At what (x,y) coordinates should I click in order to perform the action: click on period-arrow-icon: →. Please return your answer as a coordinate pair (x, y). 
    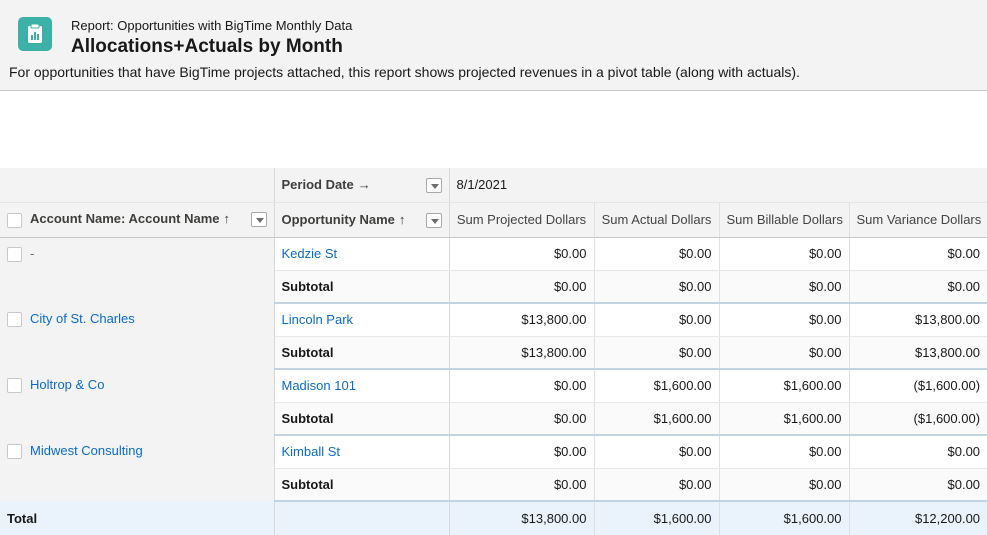
    Looking at the image, I should click on (364, 184).